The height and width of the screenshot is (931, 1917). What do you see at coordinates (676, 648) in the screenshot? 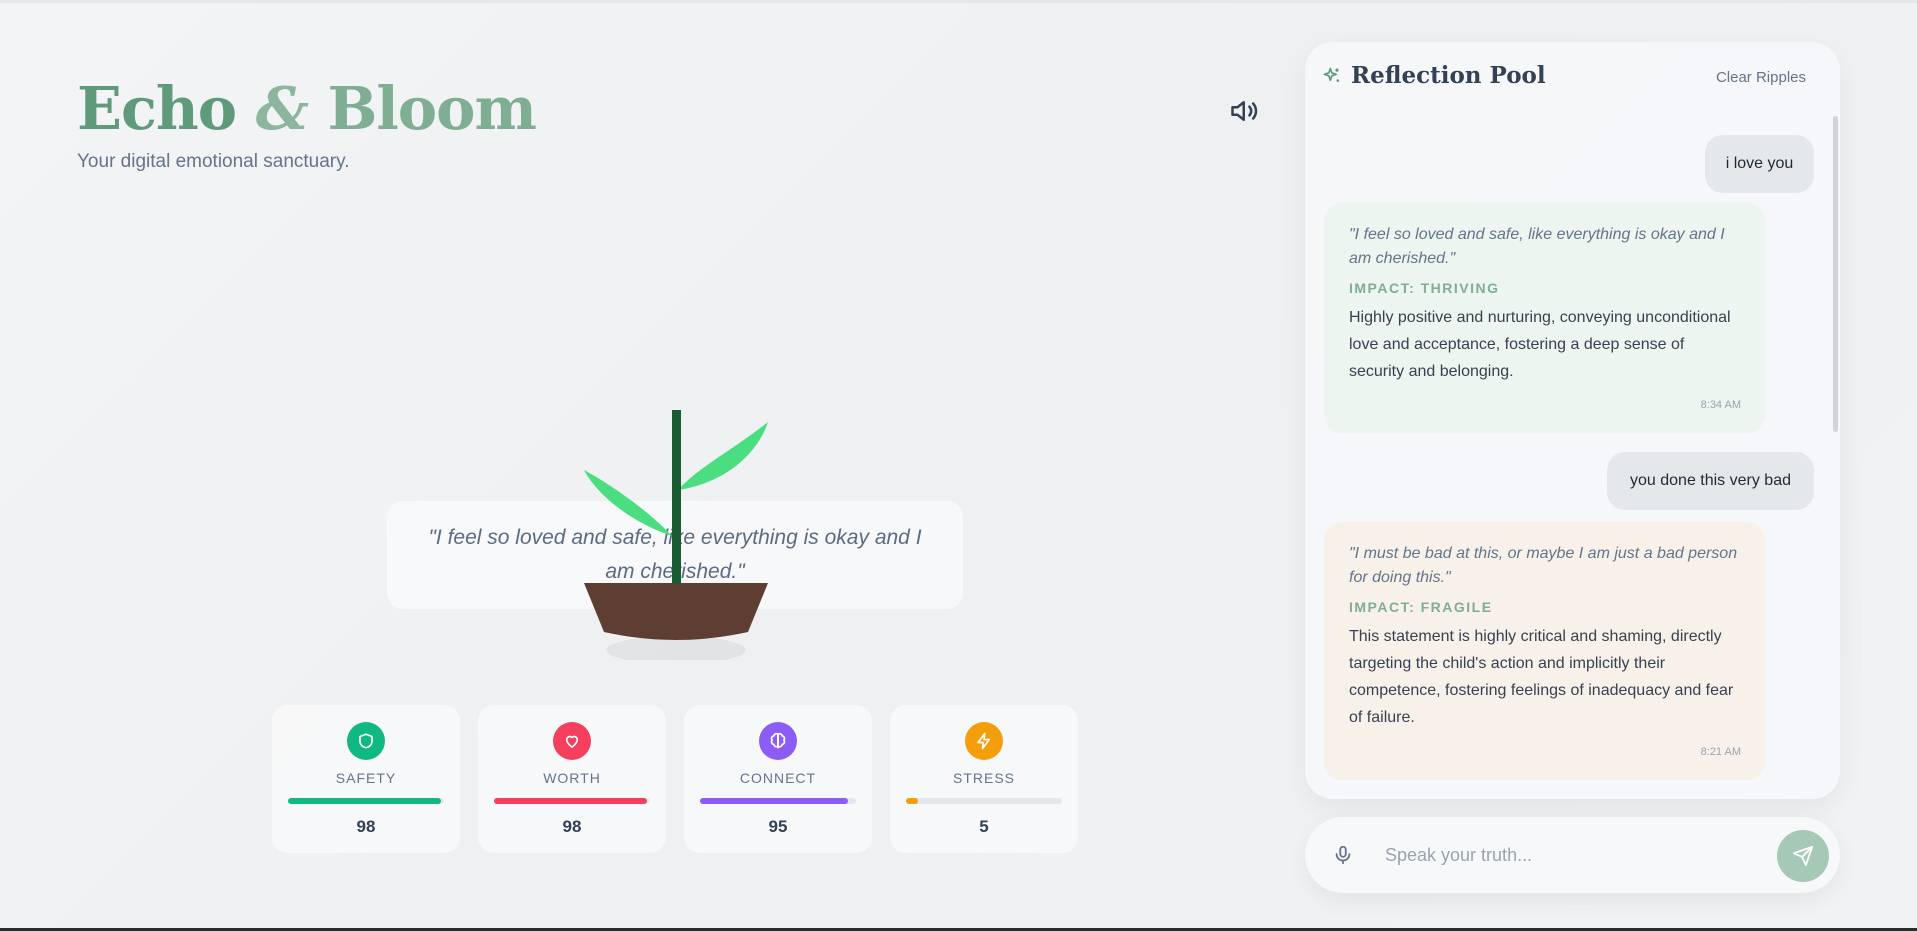
I see `plant-shadow` at bounding box center [676, 648].